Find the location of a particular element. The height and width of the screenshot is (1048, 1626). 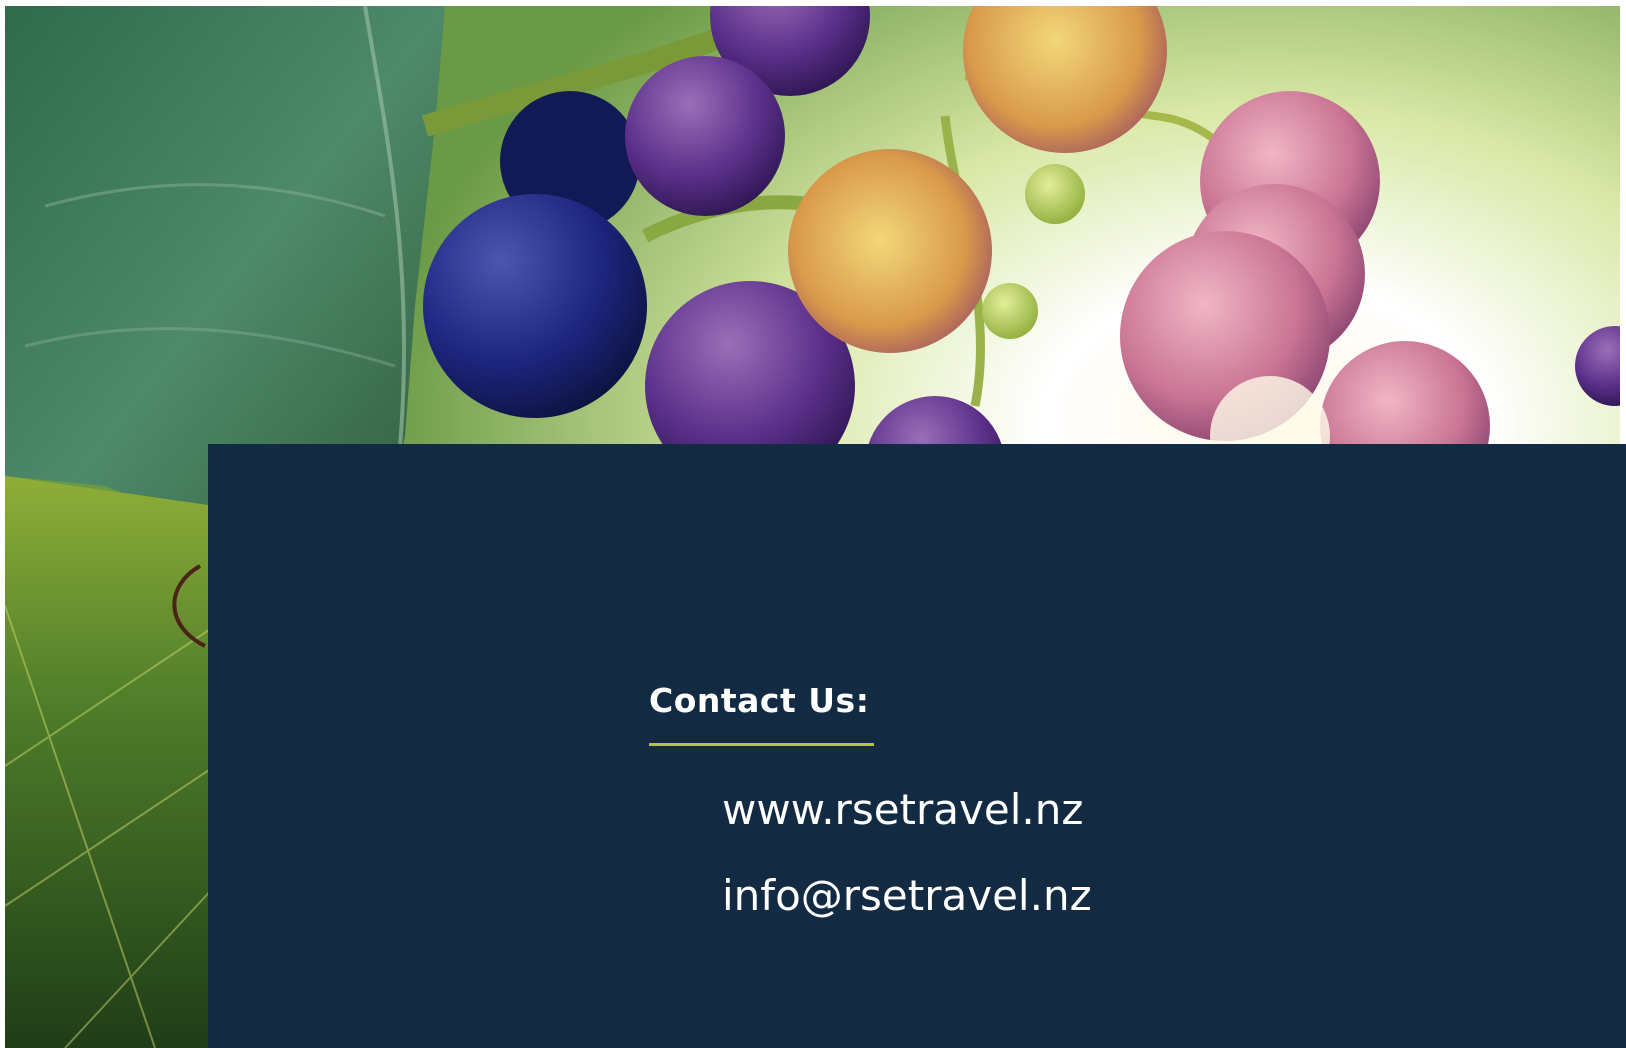

website-link: www.rsetravel.nz is located at coordinates (902, 810).